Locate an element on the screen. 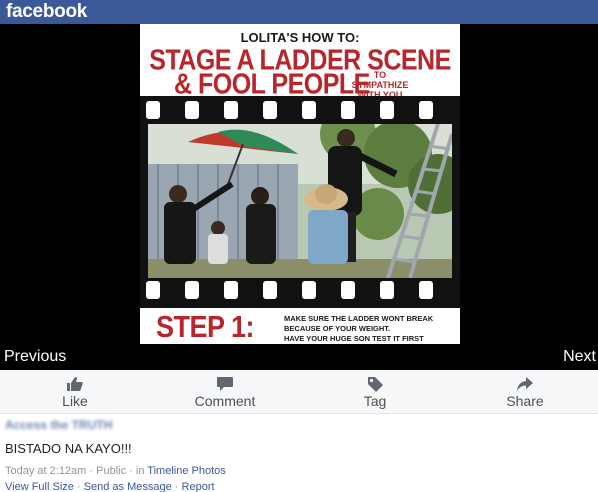  top-bar: facebook is located at coordinates (299, 12).